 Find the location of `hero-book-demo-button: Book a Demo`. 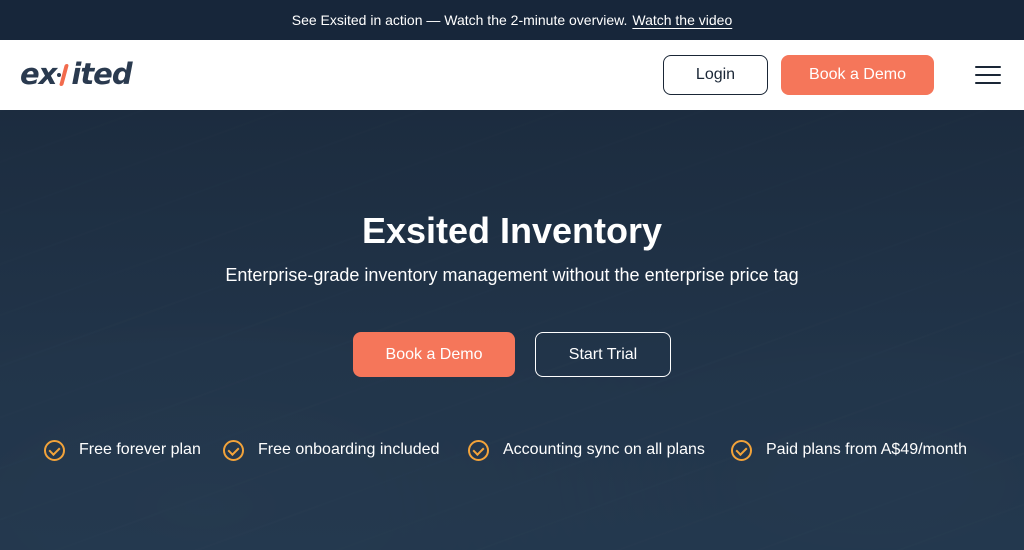

hero-book-demo-button: Book a Demo is located at coordinates (434, 354).